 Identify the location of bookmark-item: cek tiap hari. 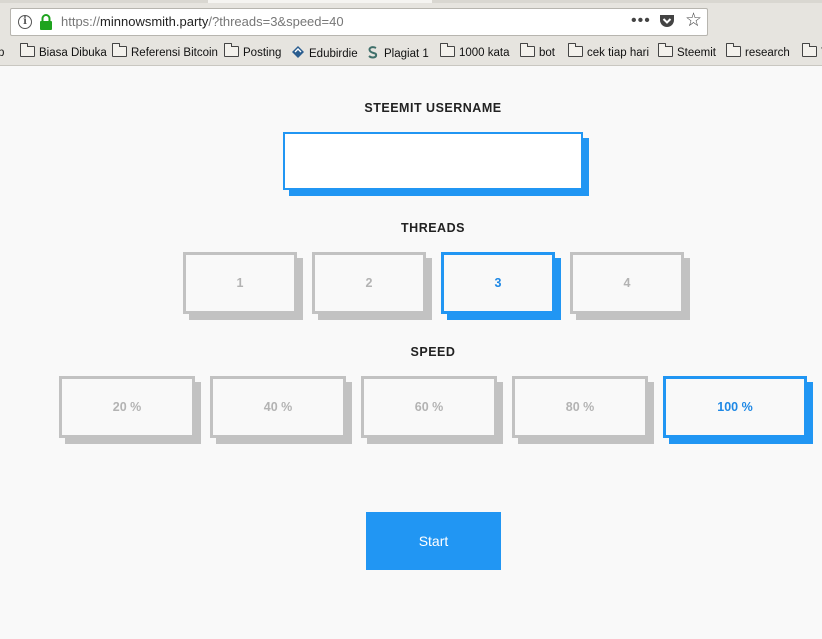
(609, 52).